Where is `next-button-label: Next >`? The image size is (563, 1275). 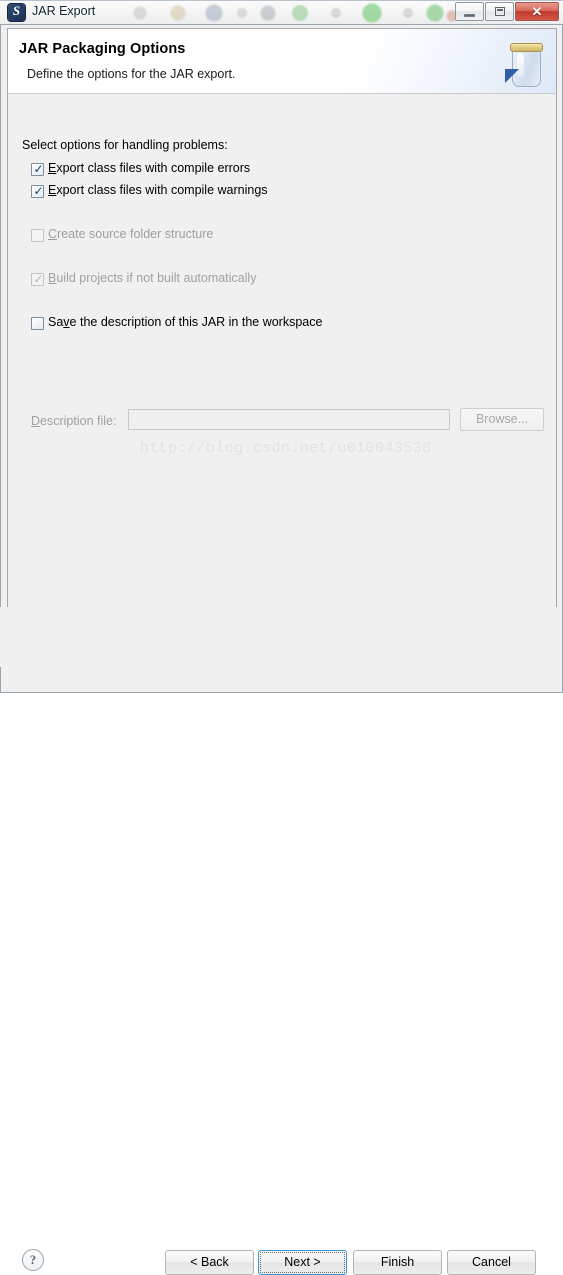 next-button-label: Next > is located at coordinates (302, 1262).